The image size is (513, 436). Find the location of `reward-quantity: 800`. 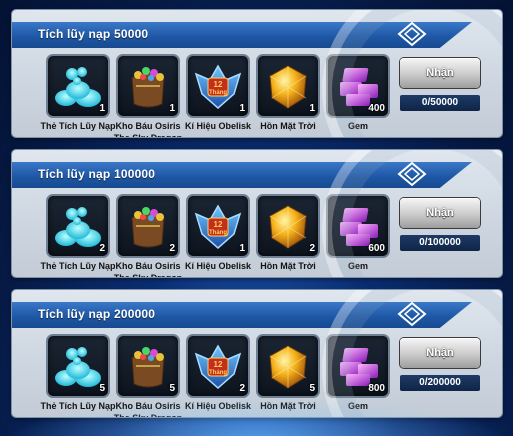

reward-quantity: 800 is located at coordinates (376, 388).